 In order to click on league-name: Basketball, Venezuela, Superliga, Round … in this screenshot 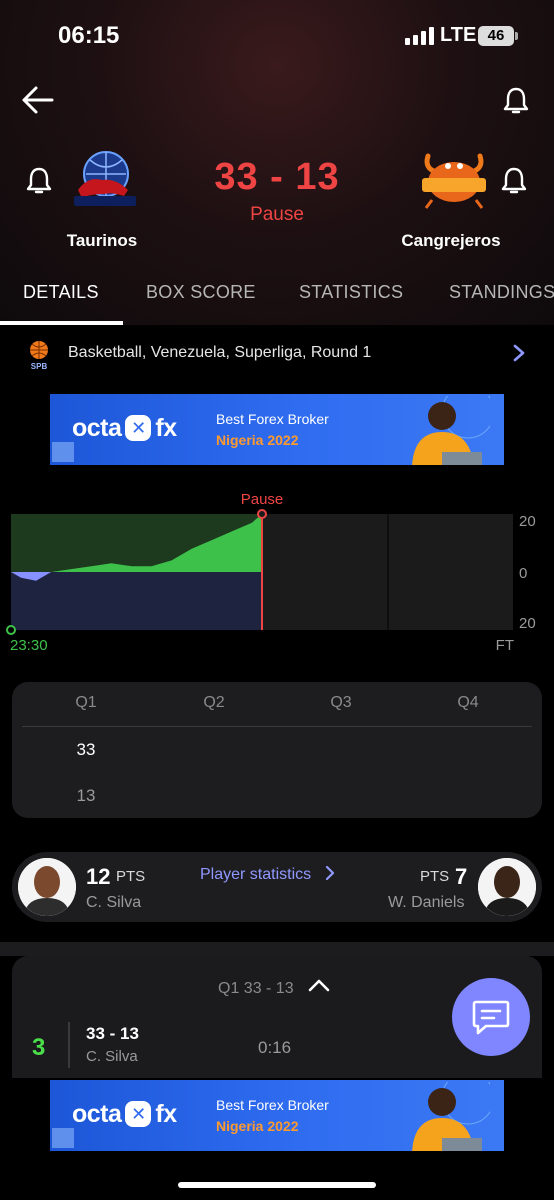, I will do `click(220, 352)`.